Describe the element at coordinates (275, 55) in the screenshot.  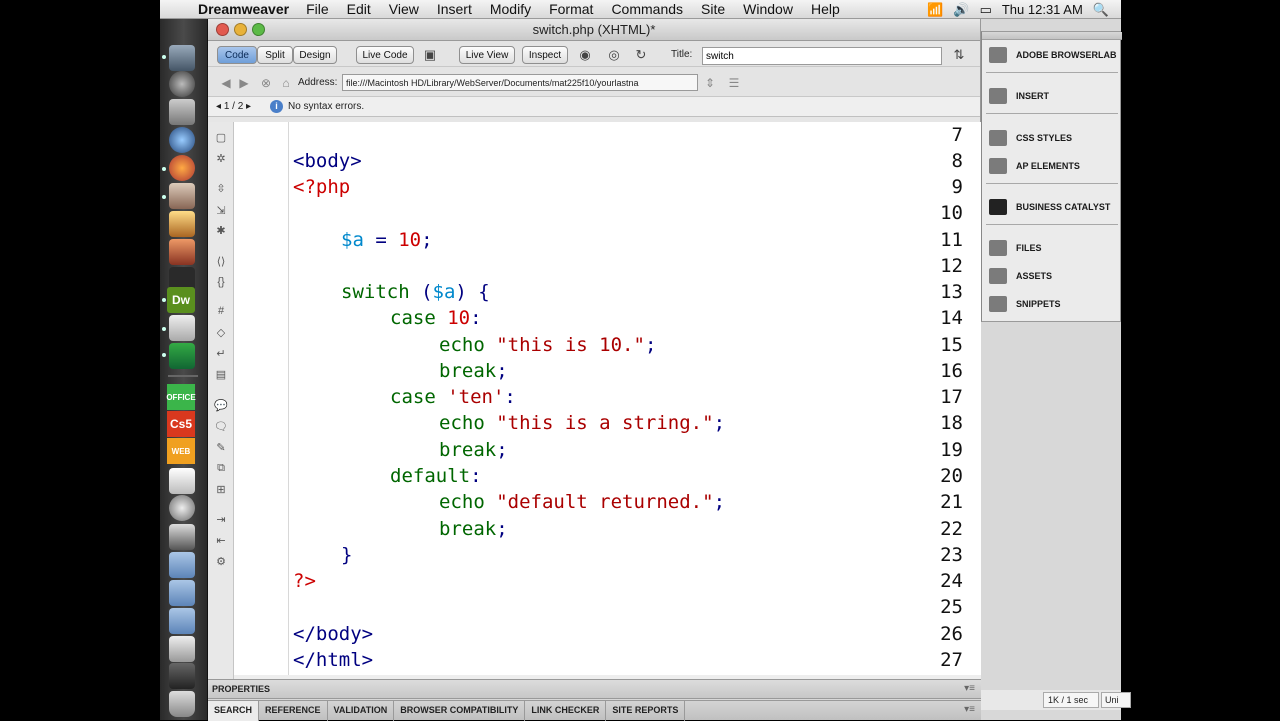
I see `split-view-button: Split` at that location.